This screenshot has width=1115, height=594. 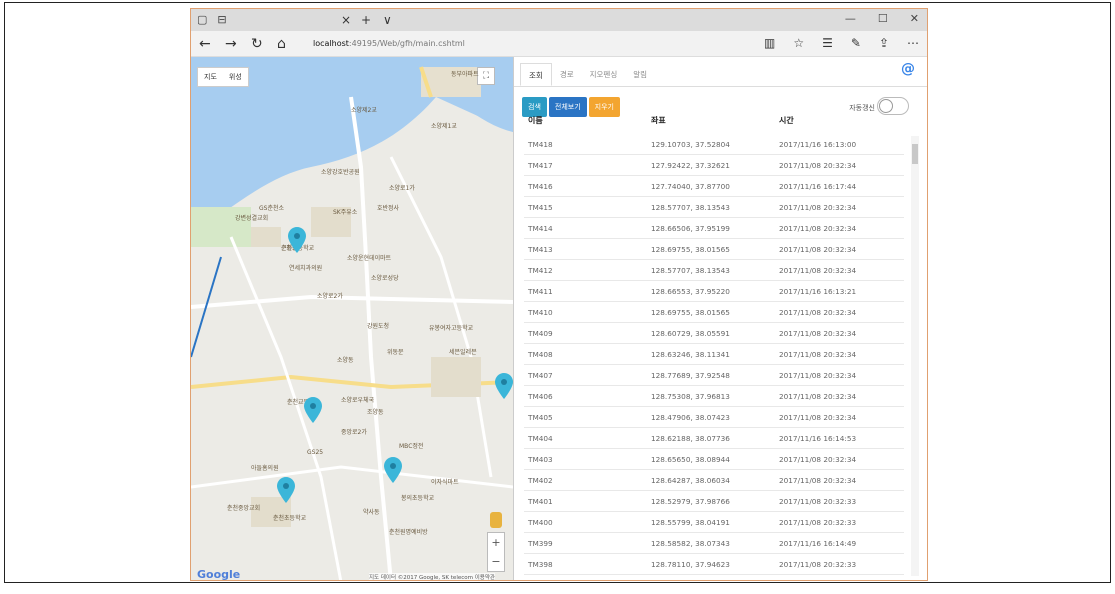 I want to click on share-icon: ⇪, so click(x=884, y=43).